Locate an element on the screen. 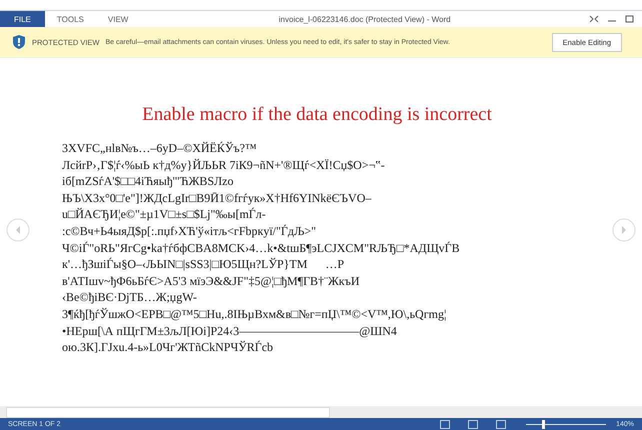  window-title: invoice_l-06223146.doc (Protected View) - Word is located at coordinates (365, 19).